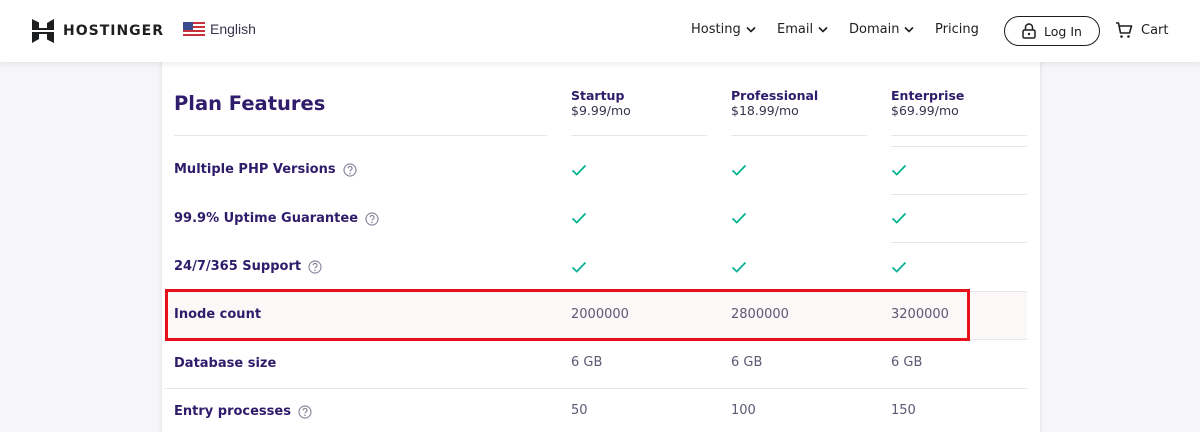  What do you see at coordinates (795, 29) in the screenshot?
I see `nav-email-label: Email` at bounding box center [795, 29].